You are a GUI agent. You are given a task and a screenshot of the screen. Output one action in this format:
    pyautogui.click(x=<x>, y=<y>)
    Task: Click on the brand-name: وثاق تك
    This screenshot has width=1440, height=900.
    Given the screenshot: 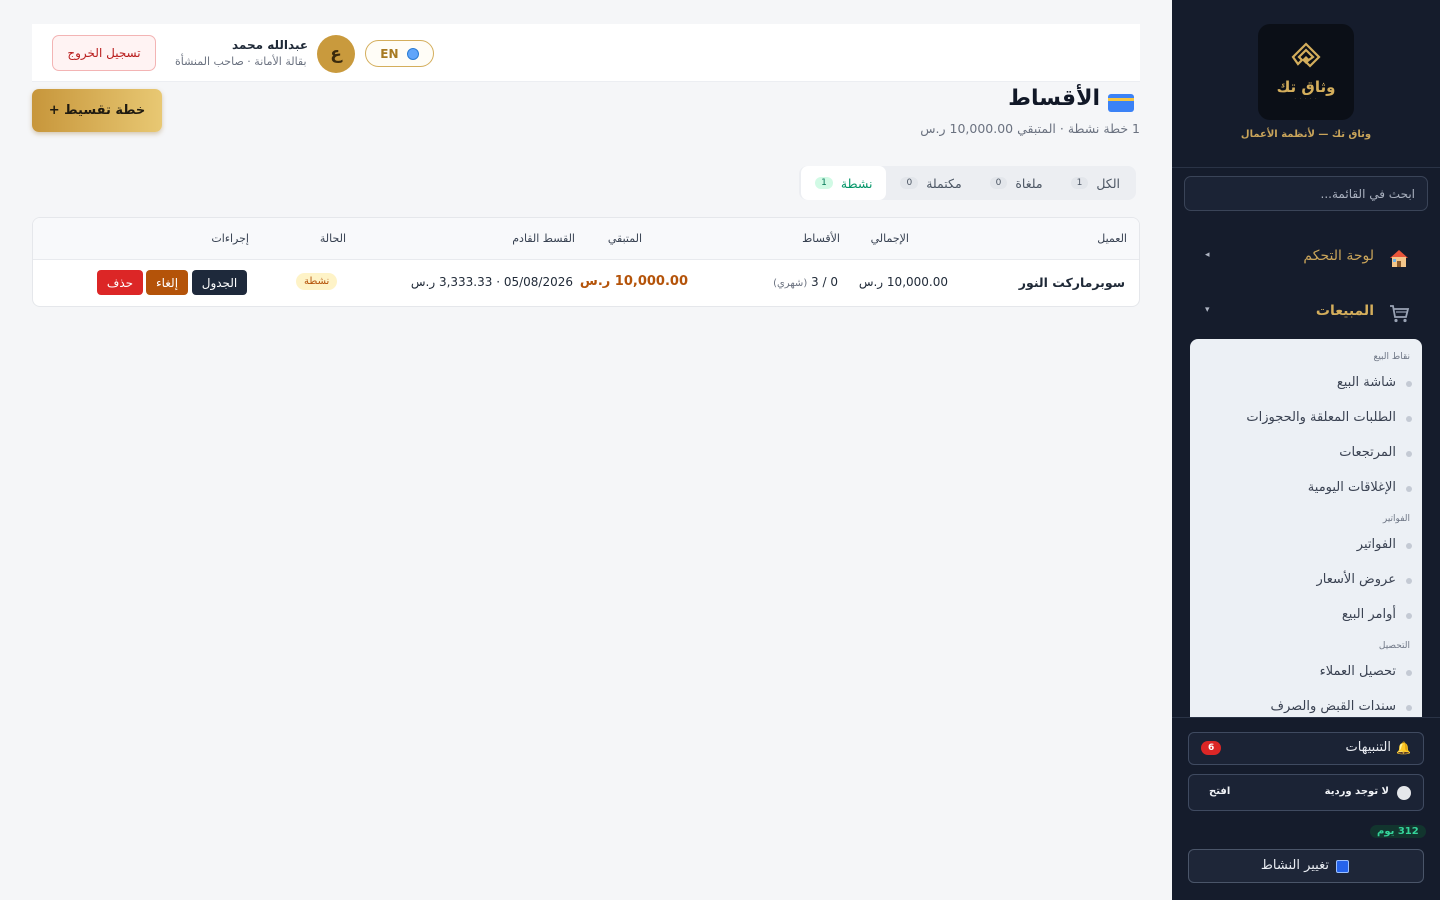 What is the action you would take?
    pyautogui.click(x=1306, y=87)
    